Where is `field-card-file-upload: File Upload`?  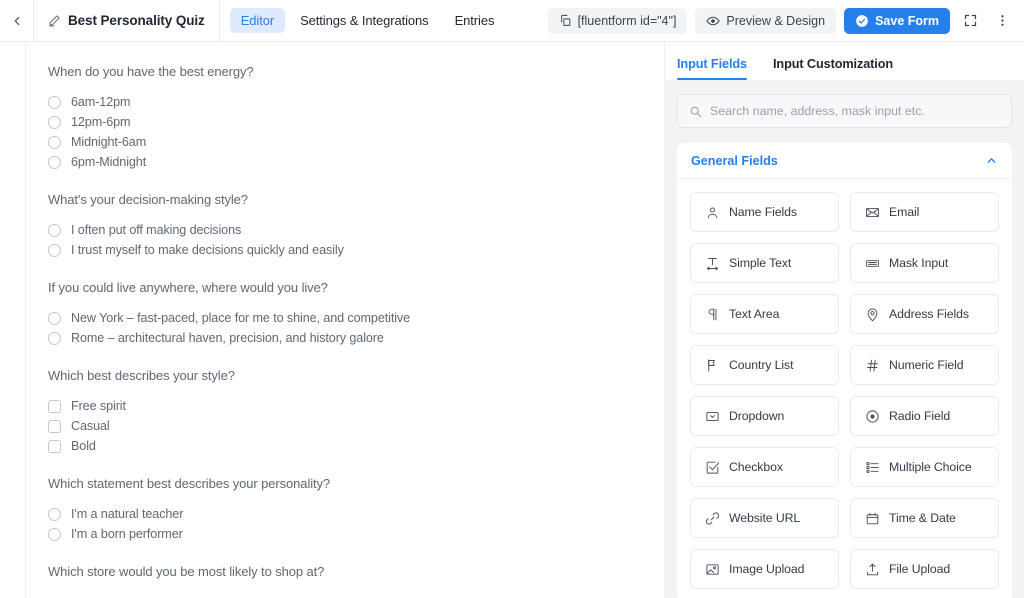
field-card-file-upload: File Upload is located at coordinates (924, 569).